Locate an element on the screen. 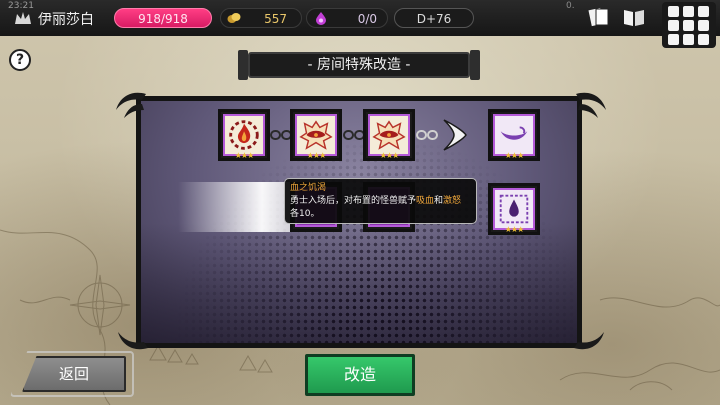 The image size is (720, 405). crescent-icon is located at coordinates (514, 133).